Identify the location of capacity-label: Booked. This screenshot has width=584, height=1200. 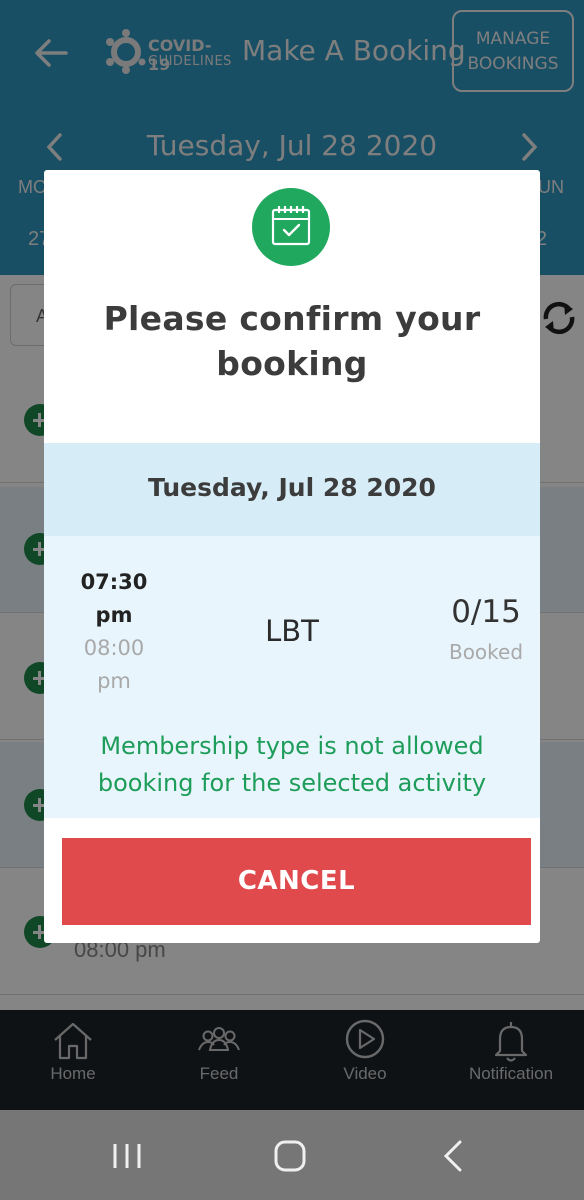
(486, 652).